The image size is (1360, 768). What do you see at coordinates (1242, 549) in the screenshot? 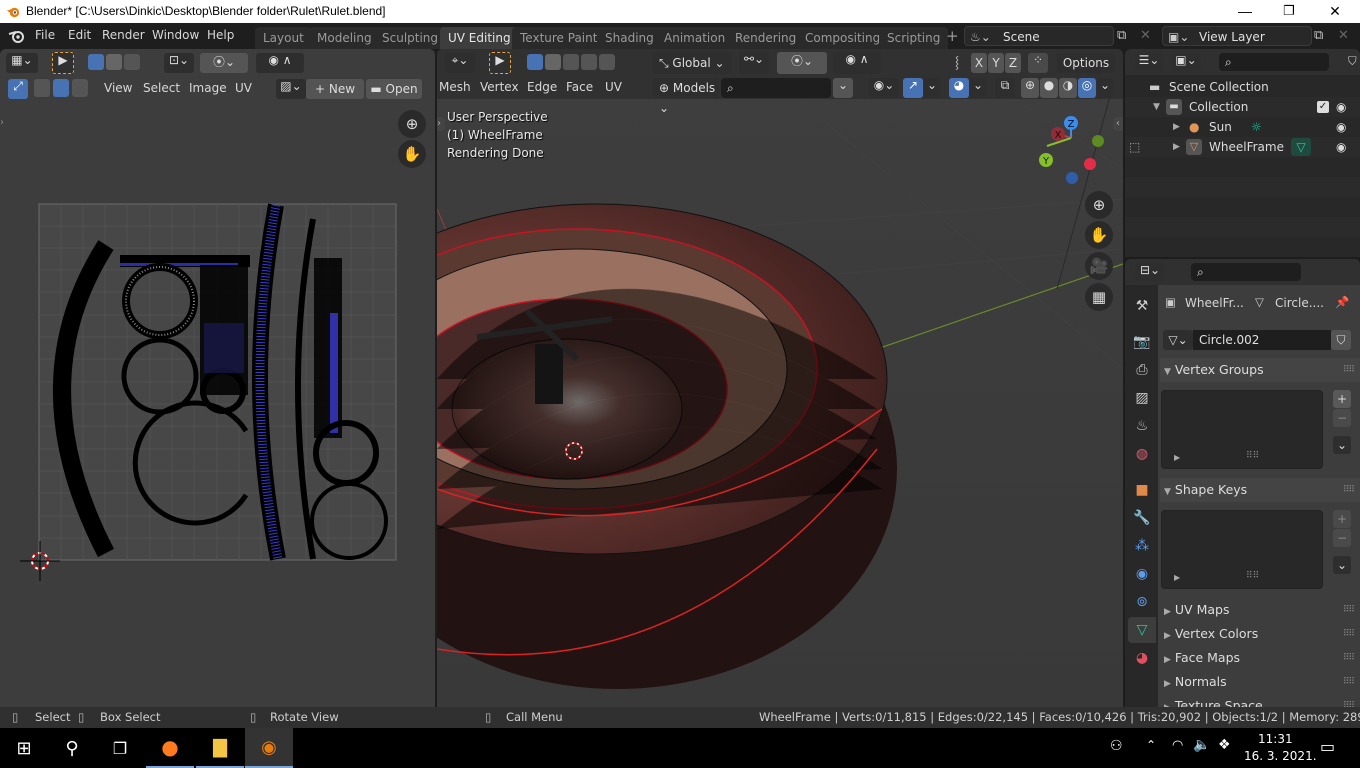
I see `shape-keys-list: ▶ ⠿⠿` at bounding box center [1242, 549].